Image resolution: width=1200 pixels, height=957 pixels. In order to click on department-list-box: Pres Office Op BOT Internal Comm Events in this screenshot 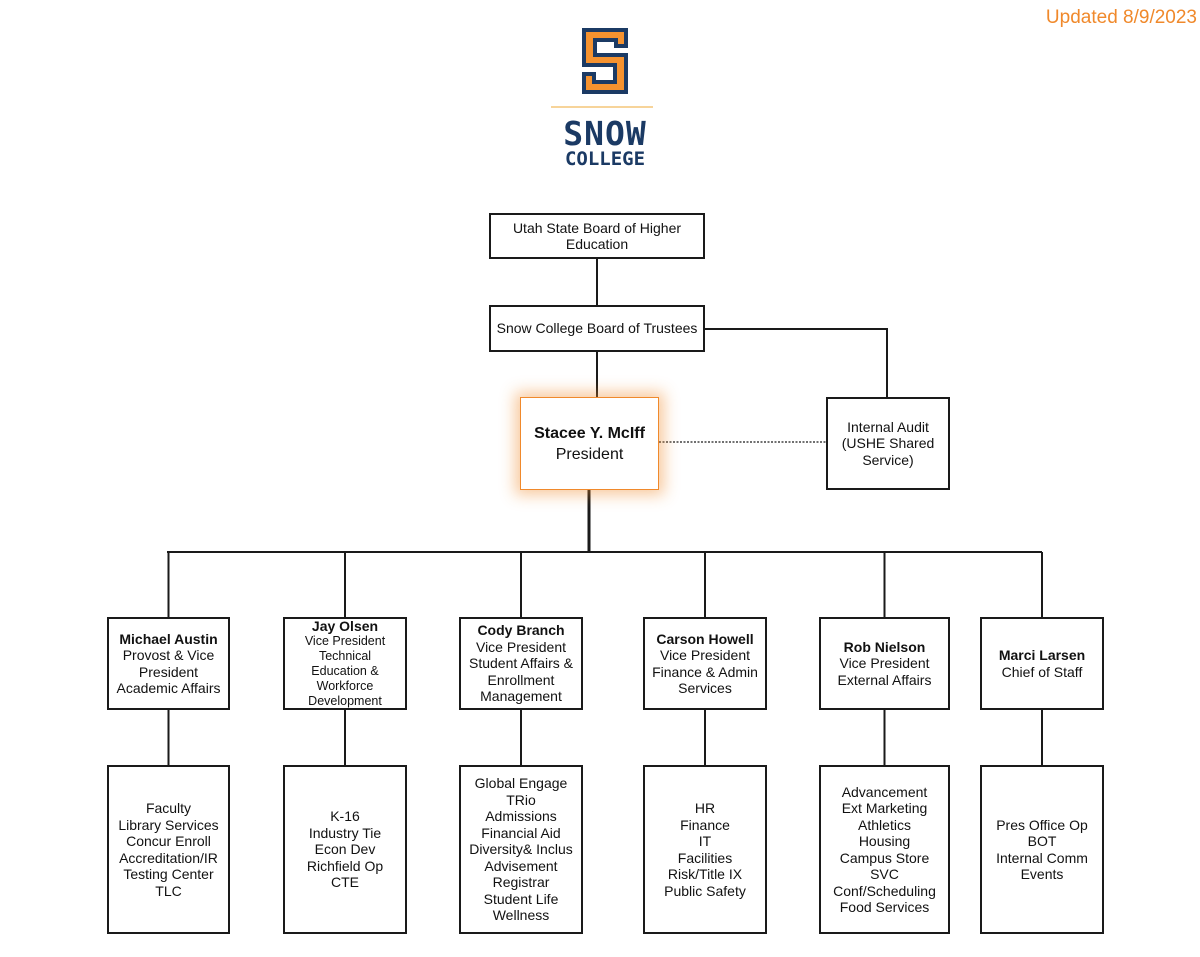, I will do `click(1042, 849)`.